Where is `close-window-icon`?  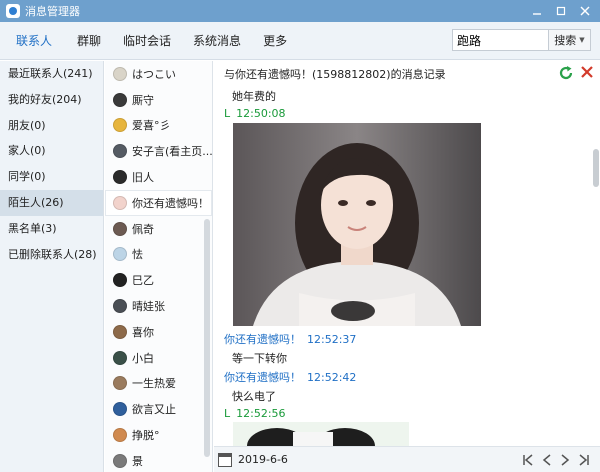 close-window-icon is located at coordinates (585, 11).